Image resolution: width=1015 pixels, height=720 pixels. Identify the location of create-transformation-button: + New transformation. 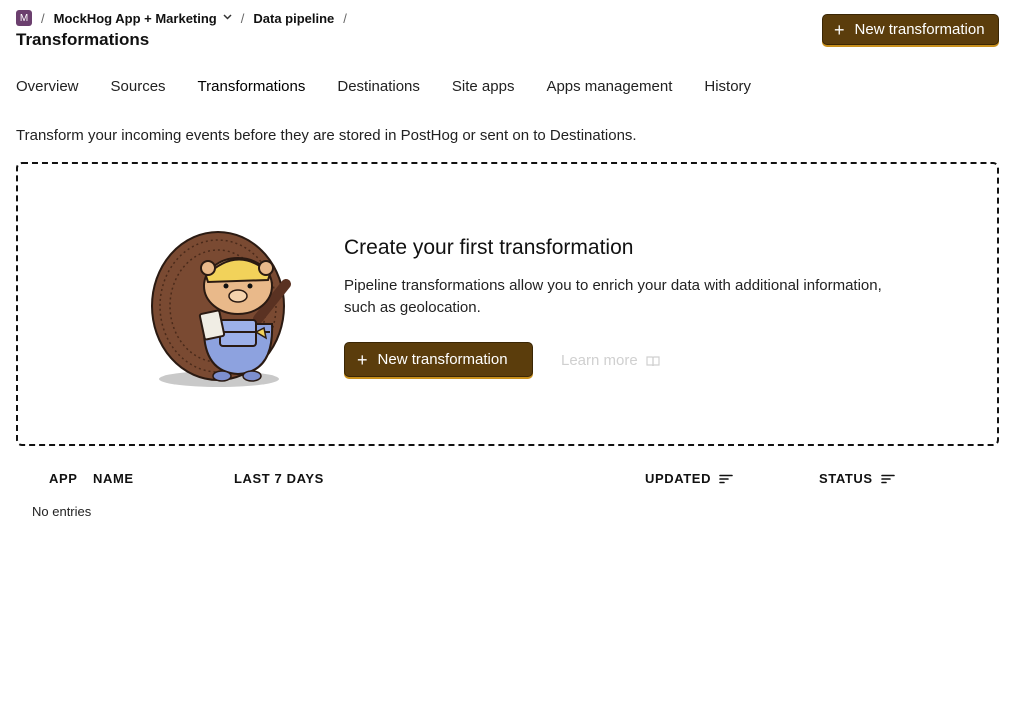
(438, 359).